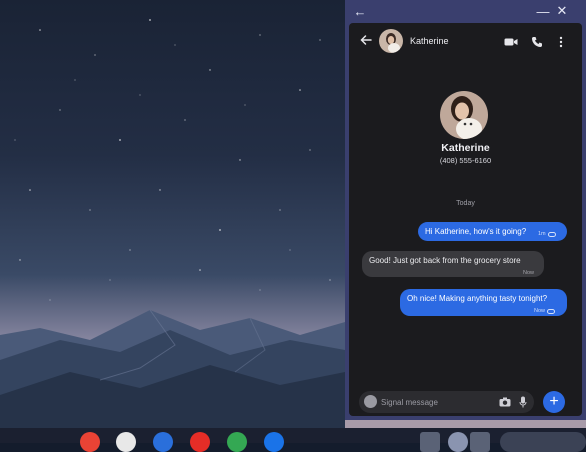 The image size is (586, 452). I want to click on message-meta: 1m, so click(547, 234).